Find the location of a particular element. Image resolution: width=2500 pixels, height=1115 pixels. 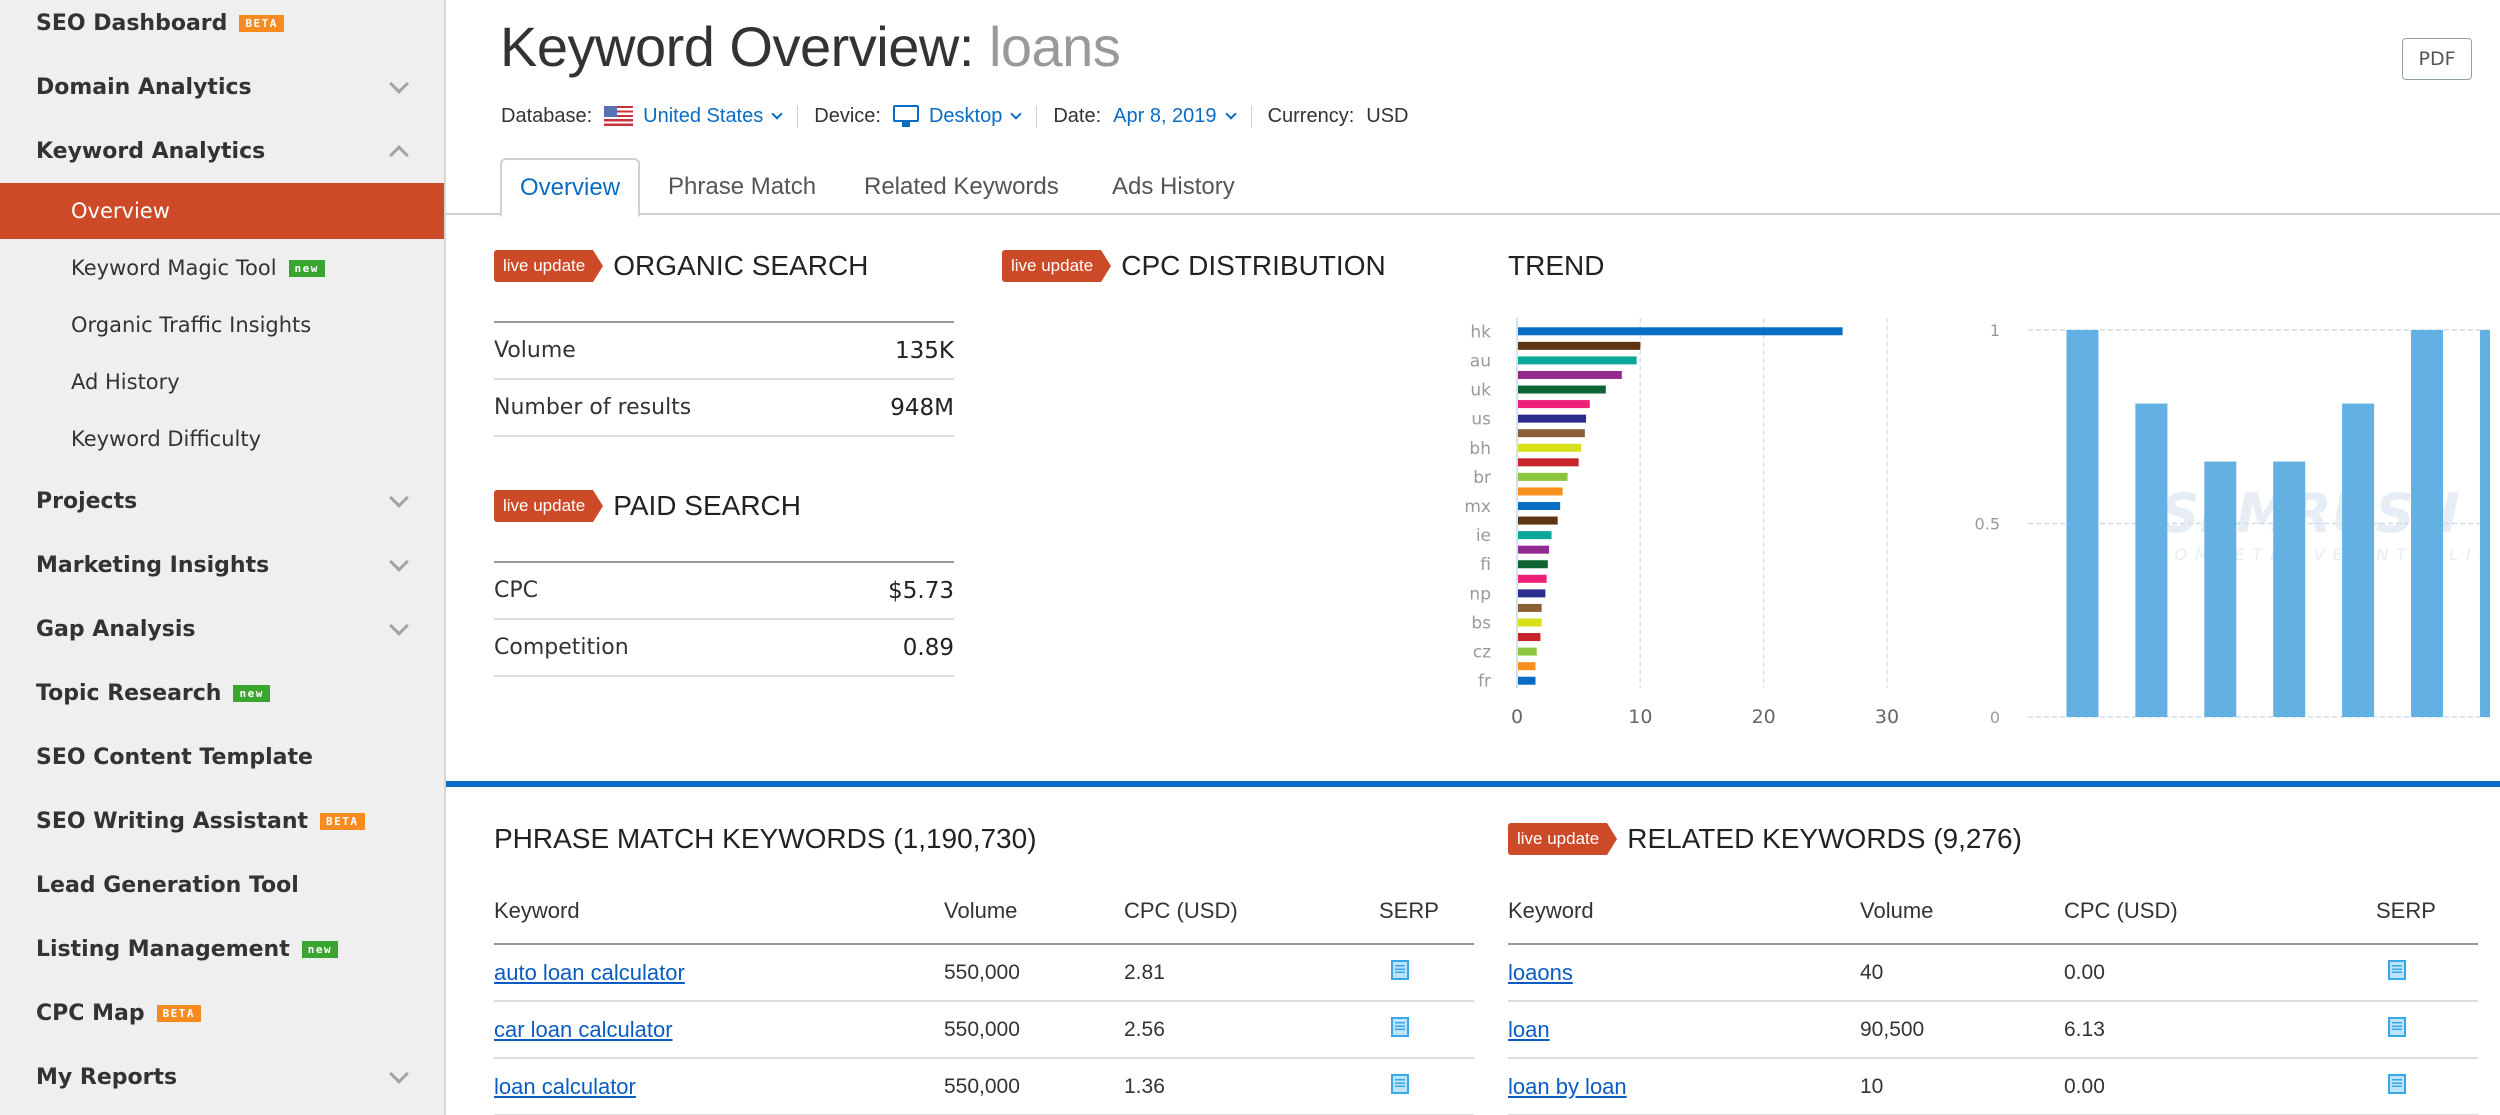

sidebar-item-organic-traffic-insights: Organic Traffic Insights is located at coordinates (222, 325).